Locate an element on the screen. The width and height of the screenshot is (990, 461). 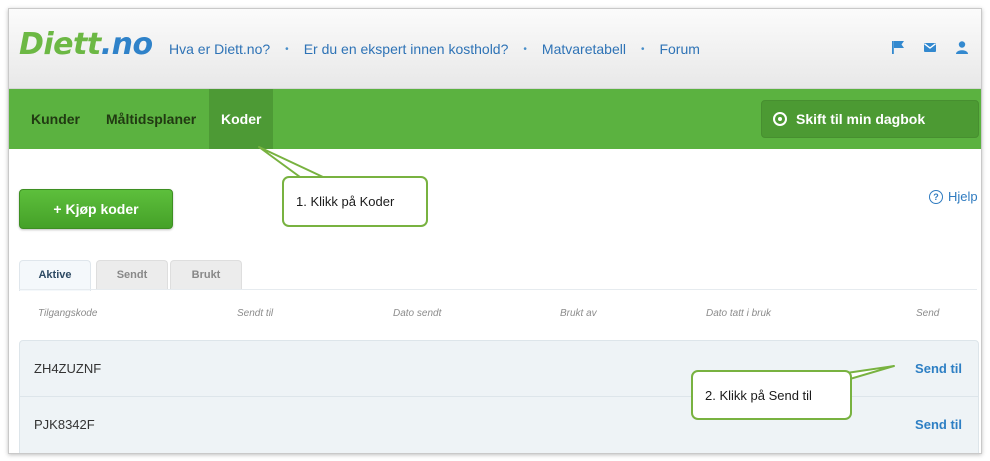
callout-pointer-koder is located at coordinates (291, 162).